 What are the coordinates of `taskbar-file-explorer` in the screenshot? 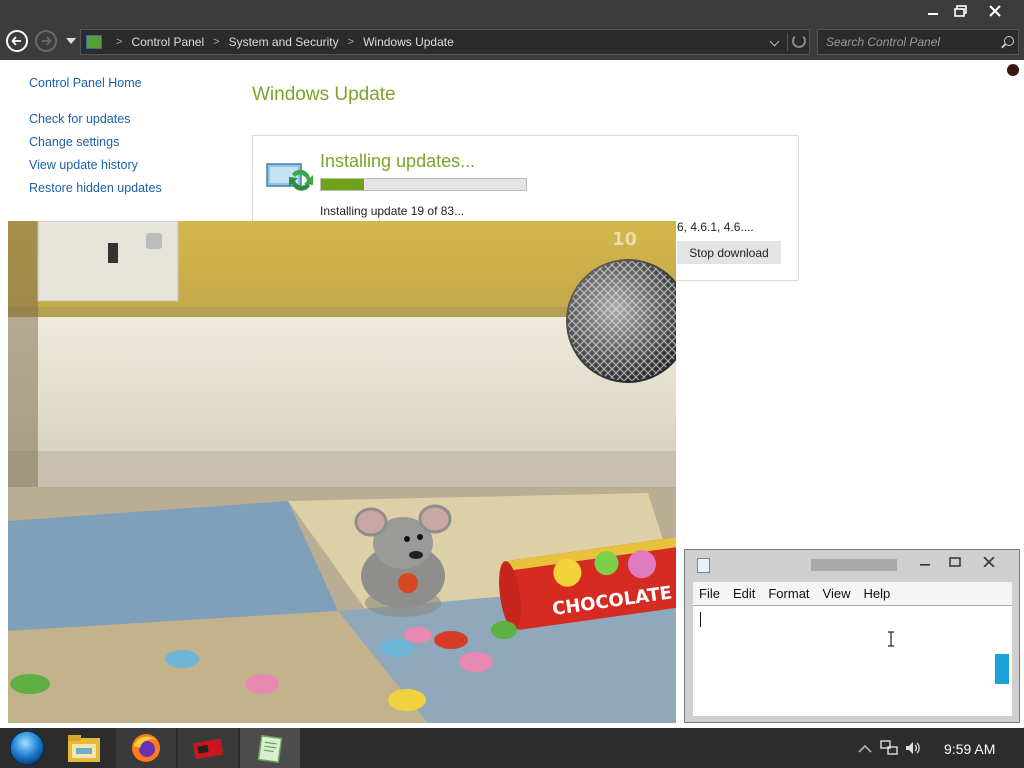 It's located at (84, 748).